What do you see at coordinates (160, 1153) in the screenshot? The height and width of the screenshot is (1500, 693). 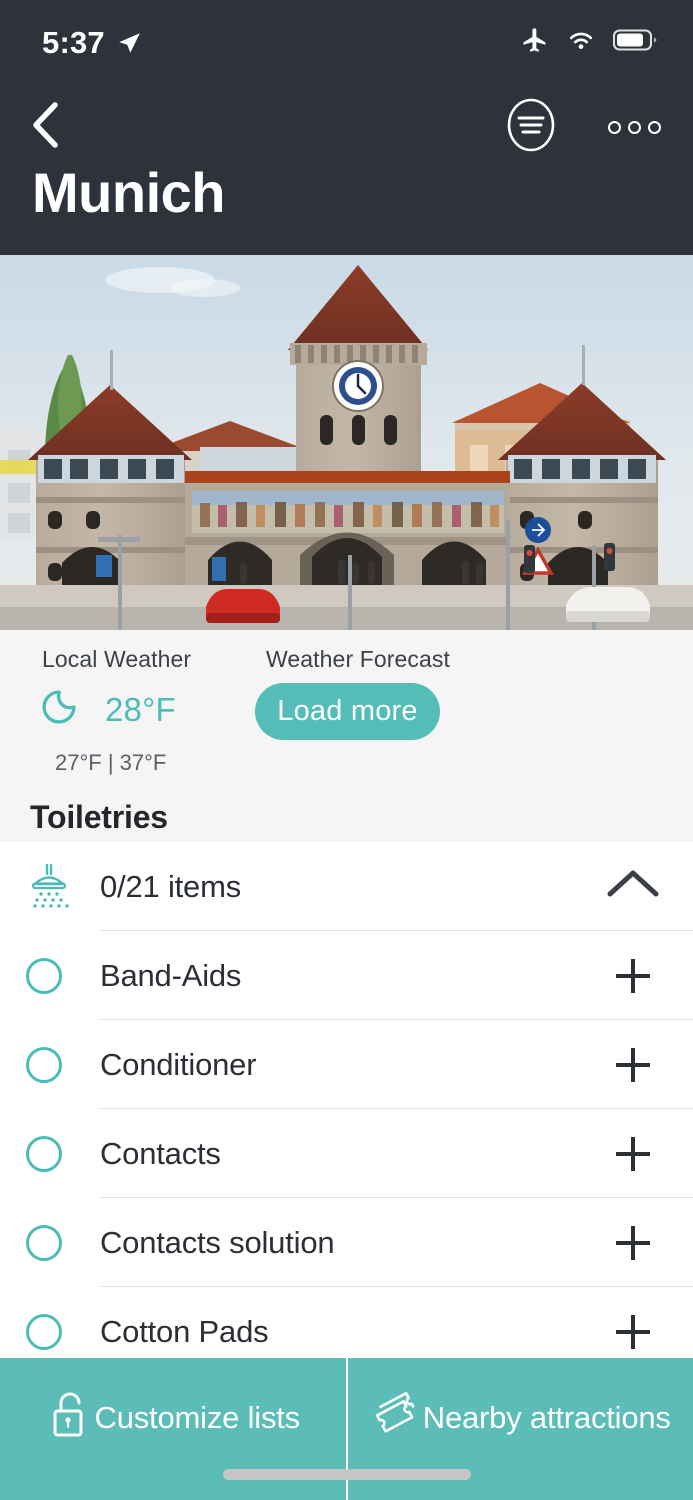 I see `item-label: Contacts` at bounding box center [160, 1153].